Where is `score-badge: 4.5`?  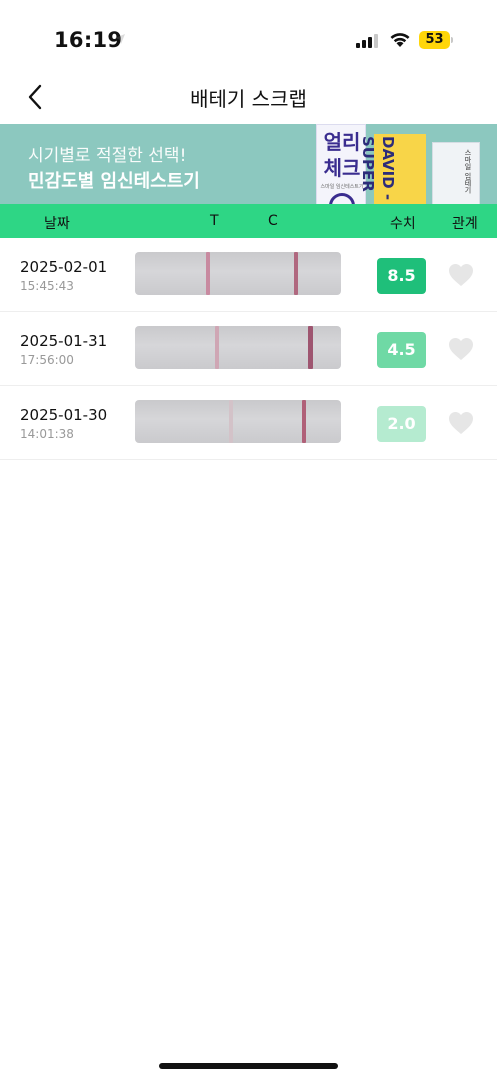 score-badge: 4.5 is located at coordinates (401, 350).